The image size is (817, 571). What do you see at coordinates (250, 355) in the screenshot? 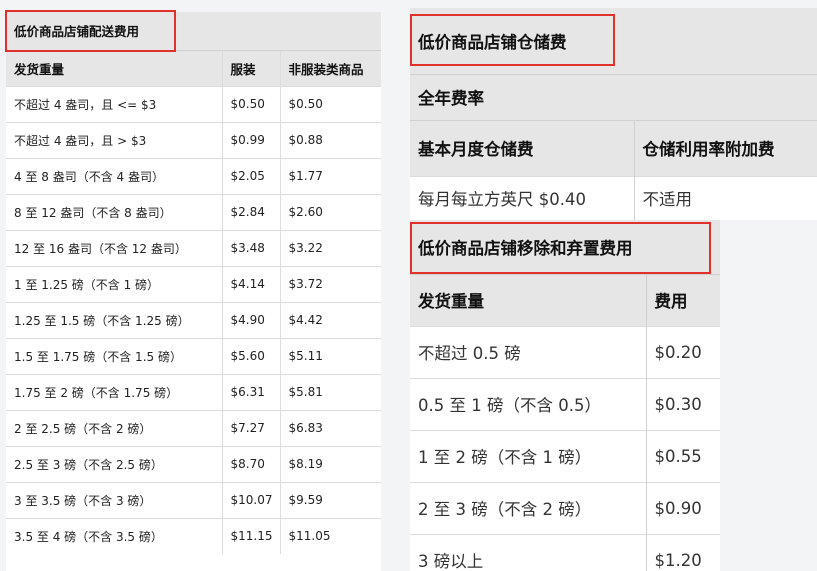
I see `apparel-fee-cell: $5.60` at bounding box center [250, 355].